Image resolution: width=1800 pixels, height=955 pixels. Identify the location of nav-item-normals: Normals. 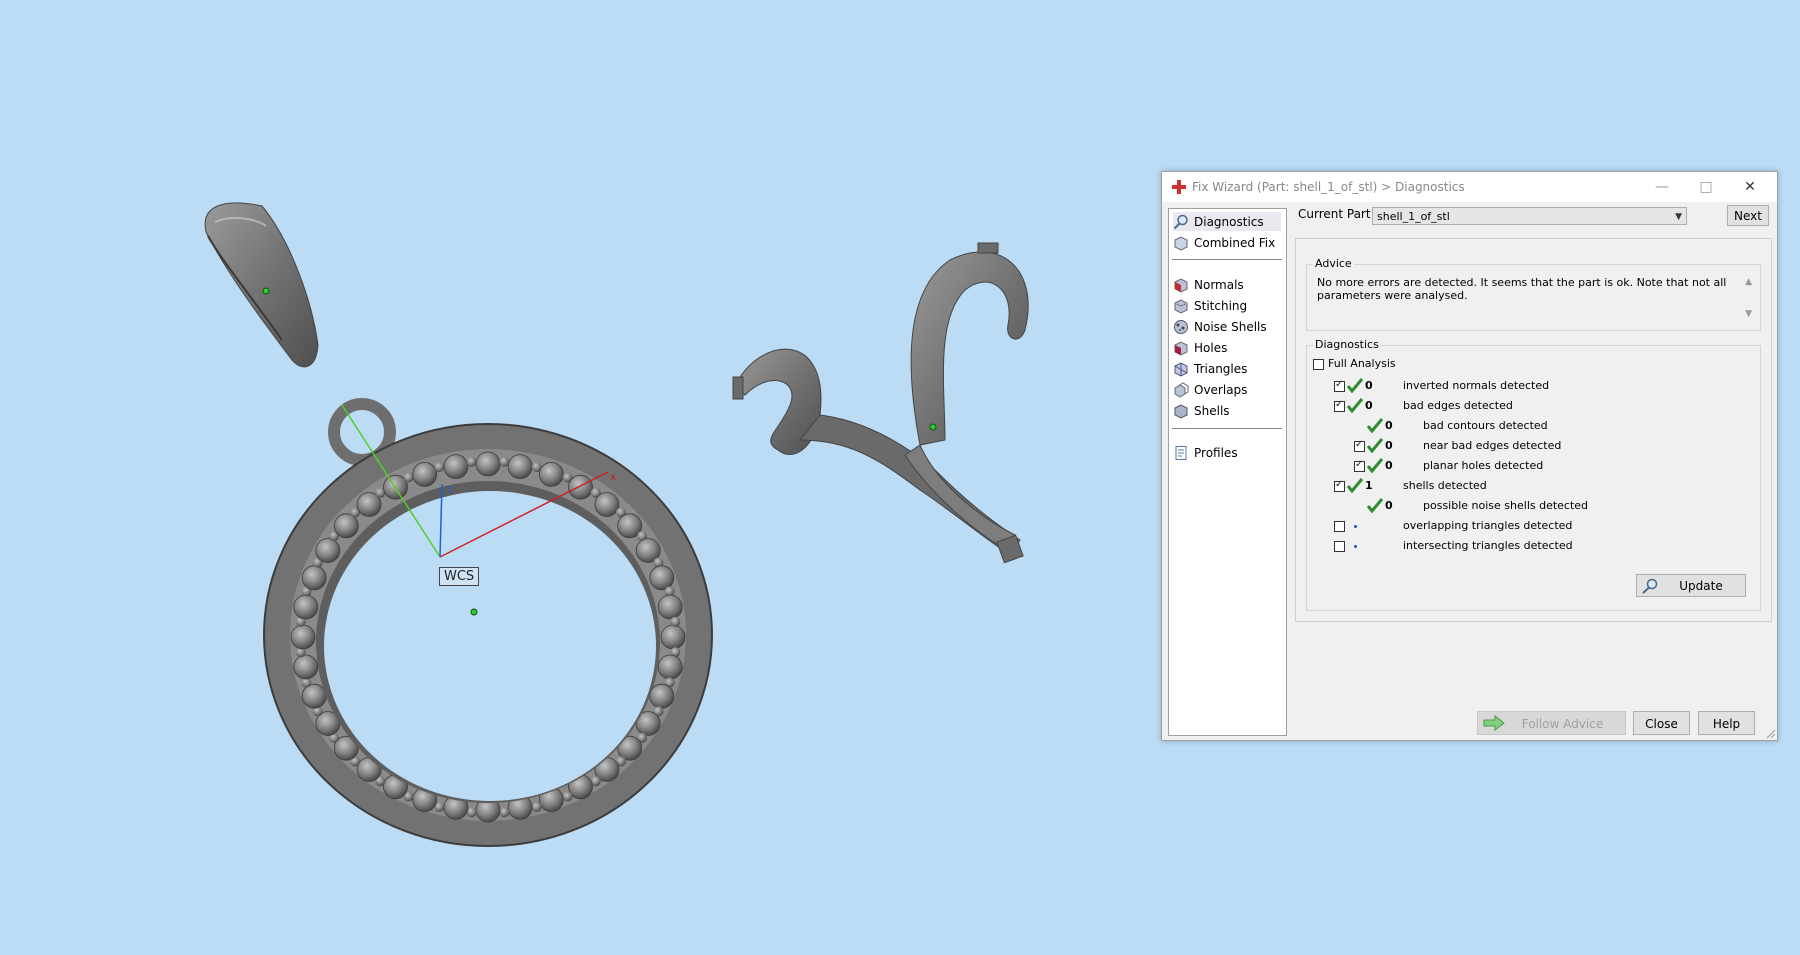
(1227, 284).